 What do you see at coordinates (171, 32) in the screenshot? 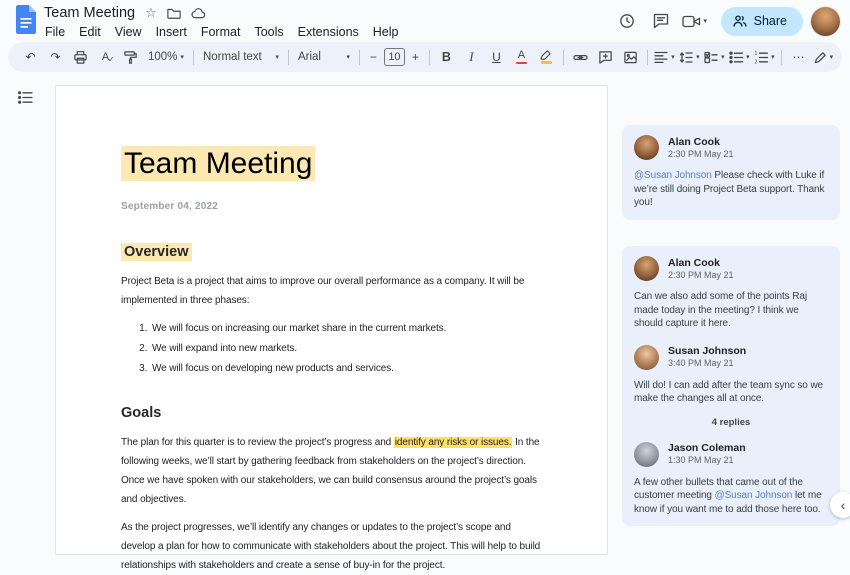
I see `menu-insert: Insert` at bounding box center [171, 32].